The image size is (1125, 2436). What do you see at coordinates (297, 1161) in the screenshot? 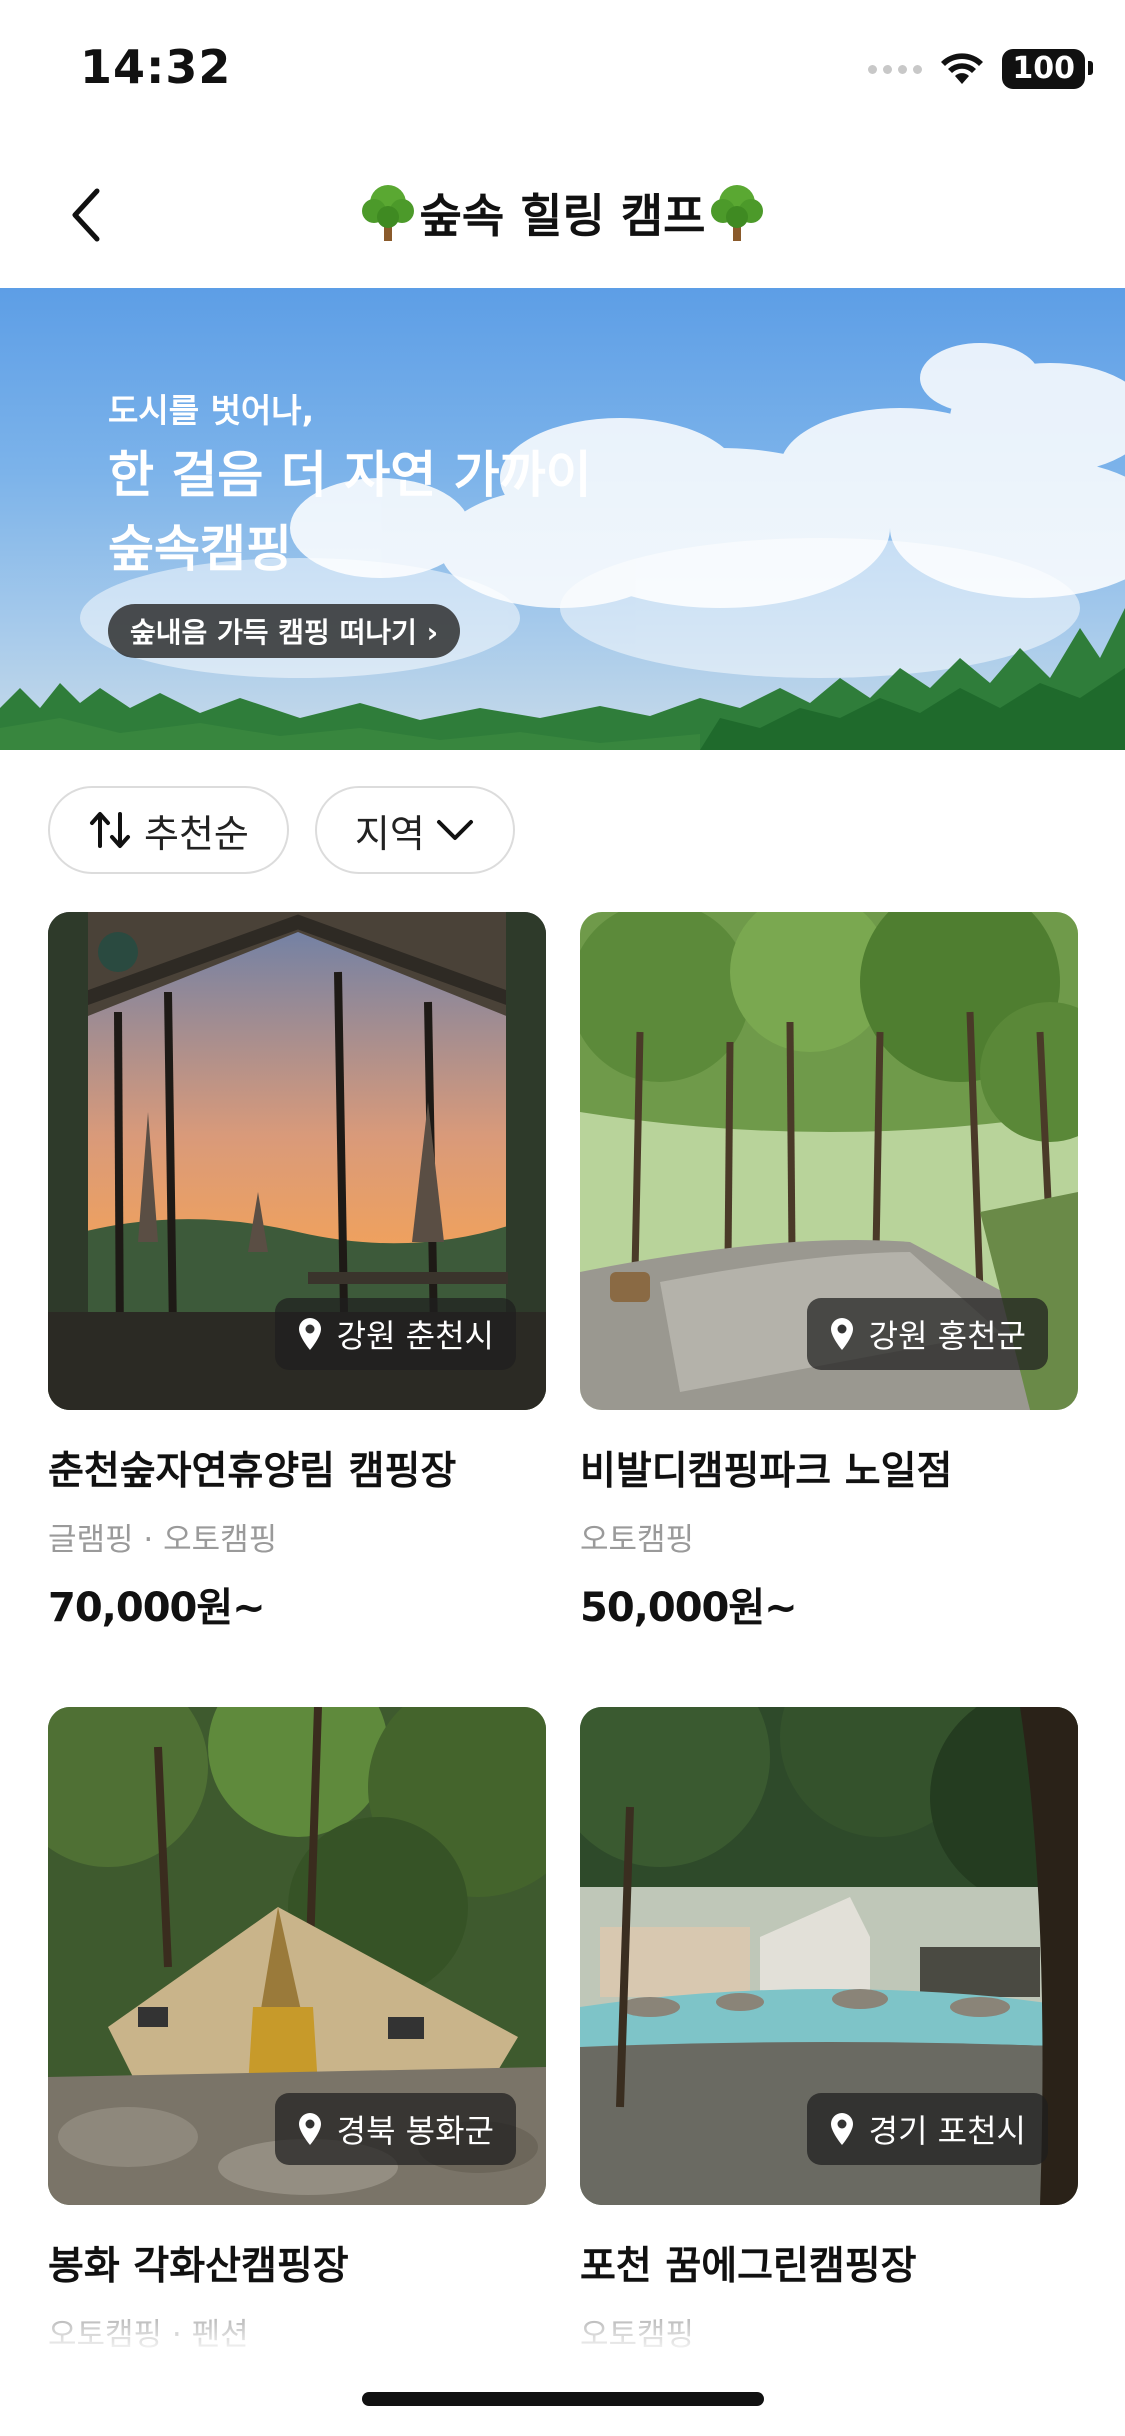
I see `campsite-photo: 강원 춘천시` at bounding box center [297, 1161].